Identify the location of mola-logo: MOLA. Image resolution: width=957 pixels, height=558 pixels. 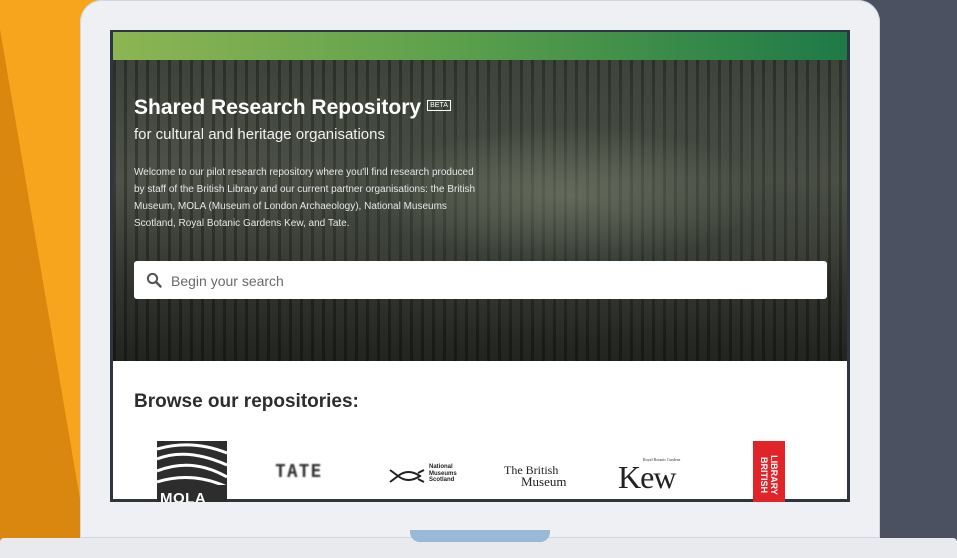
(192, 471).